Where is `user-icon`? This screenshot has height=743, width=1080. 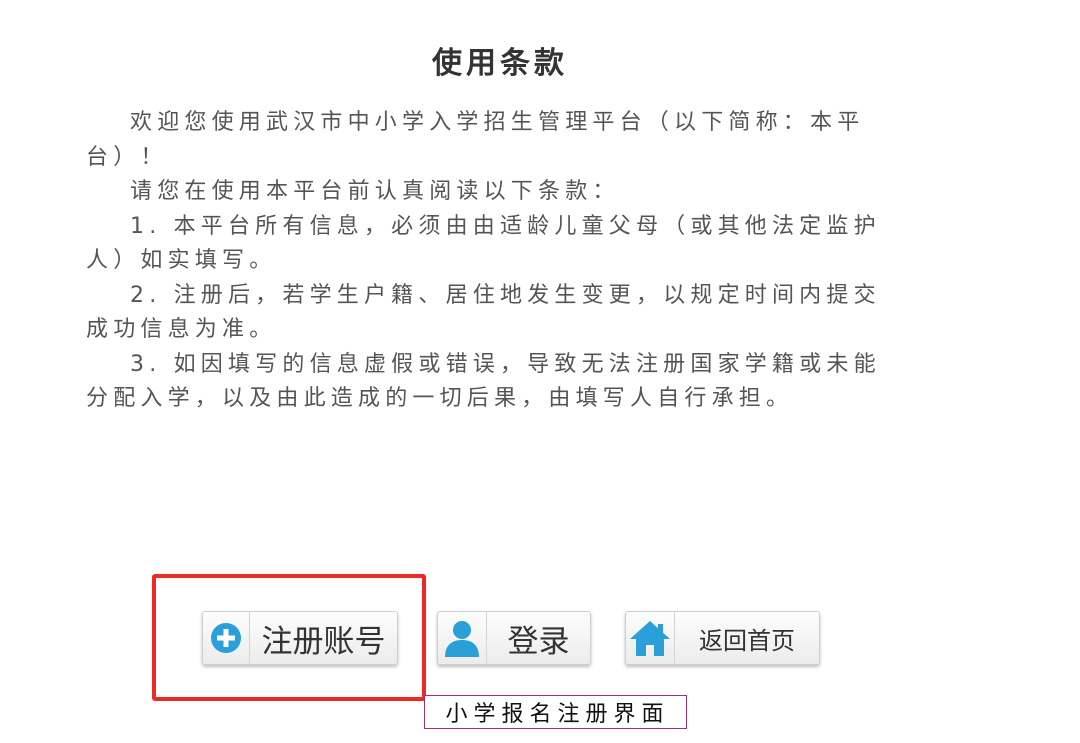
user-icon is located at coordinates (462, 638).